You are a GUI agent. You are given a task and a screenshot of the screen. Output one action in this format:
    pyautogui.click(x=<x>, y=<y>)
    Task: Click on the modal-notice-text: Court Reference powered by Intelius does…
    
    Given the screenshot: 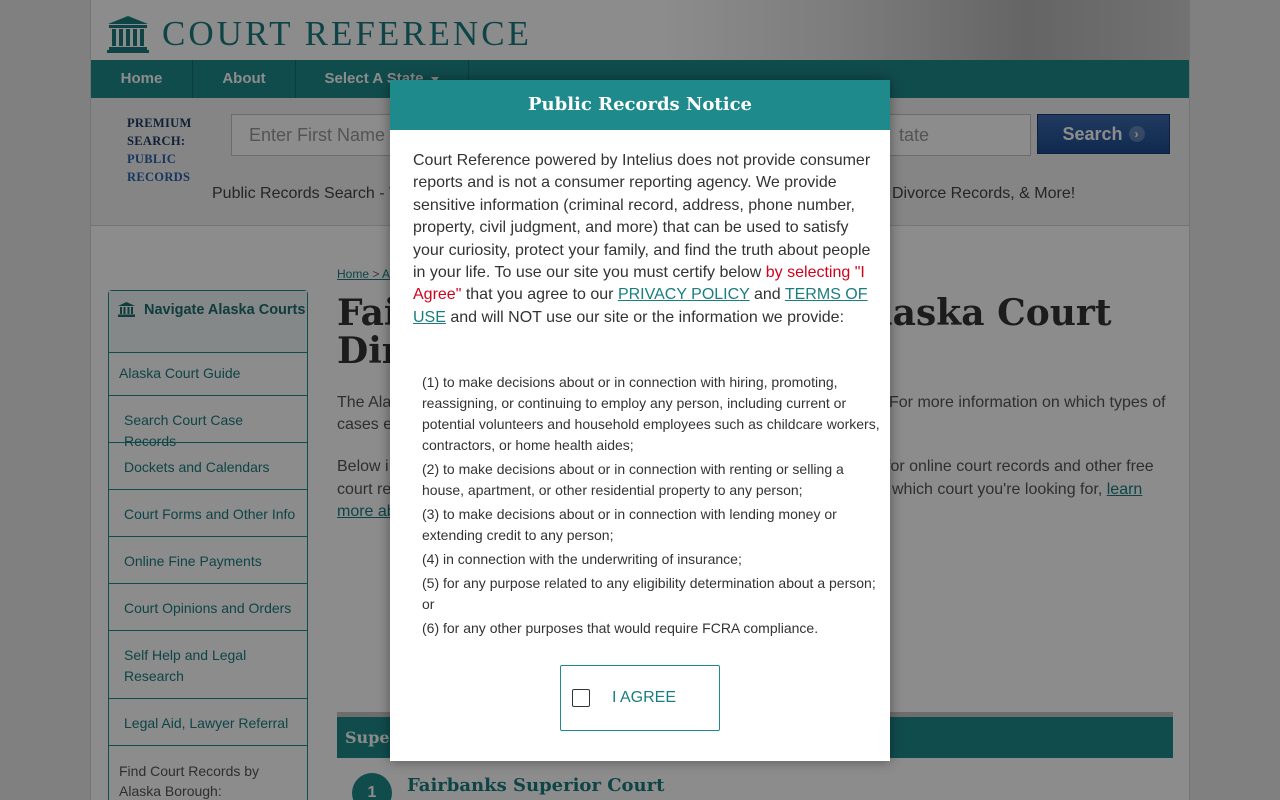 What is the action you would take?
    pyautogui.click(x=644, y=239)
    